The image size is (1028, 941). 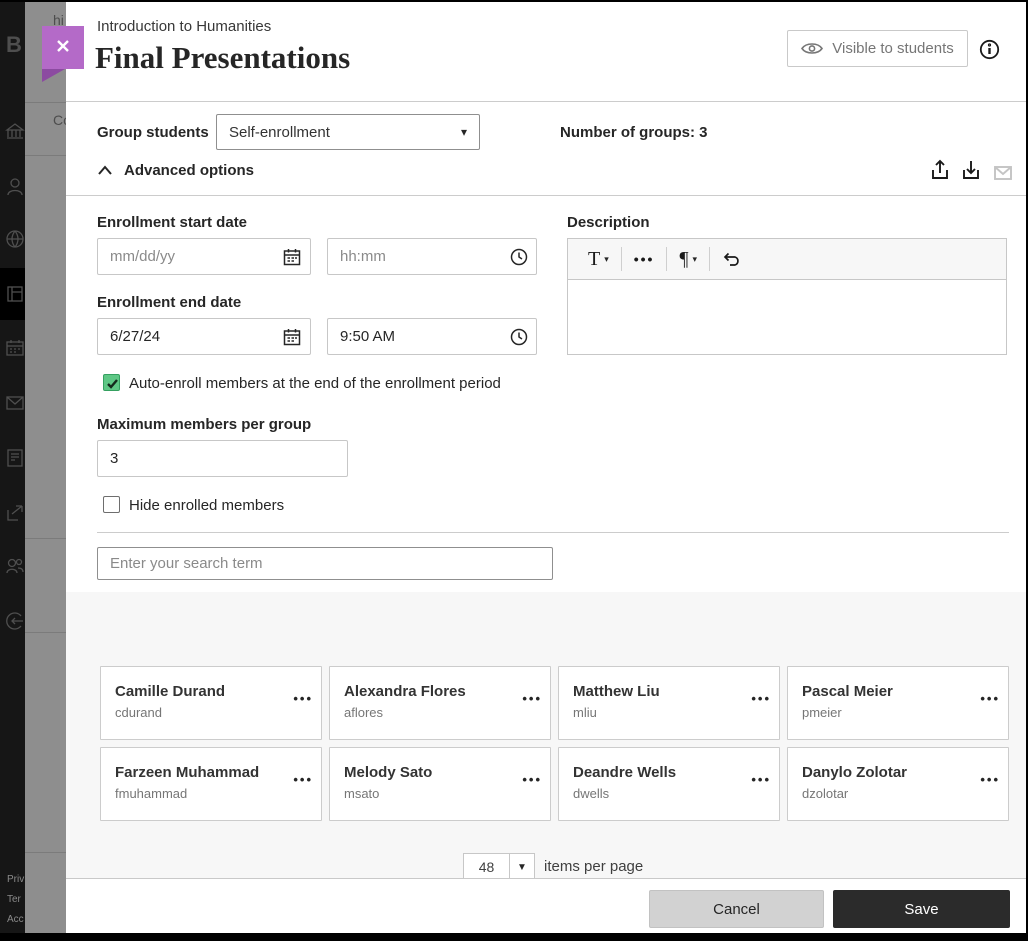 I want to click on sign-out-icon, so click(x=15, y=621).